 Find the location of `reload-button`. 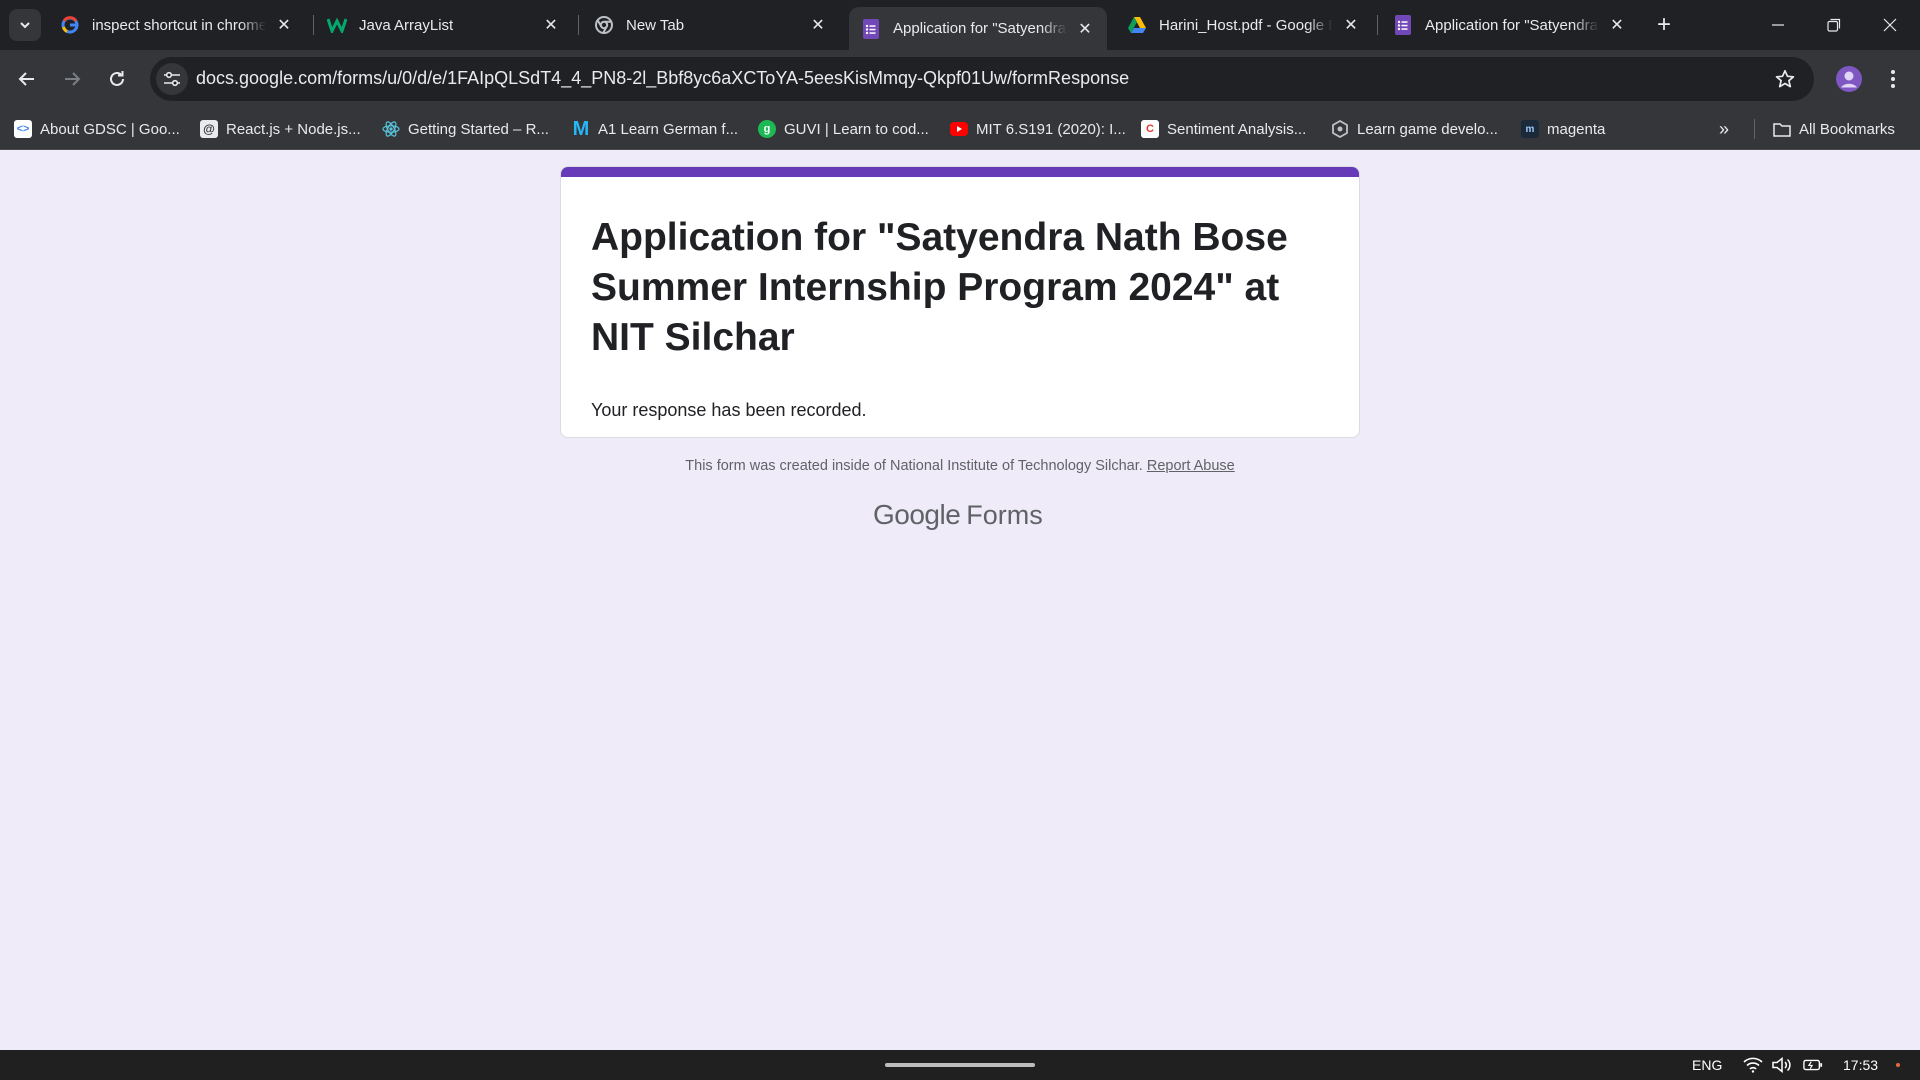

reload-button is located at coordinates (117, 79).